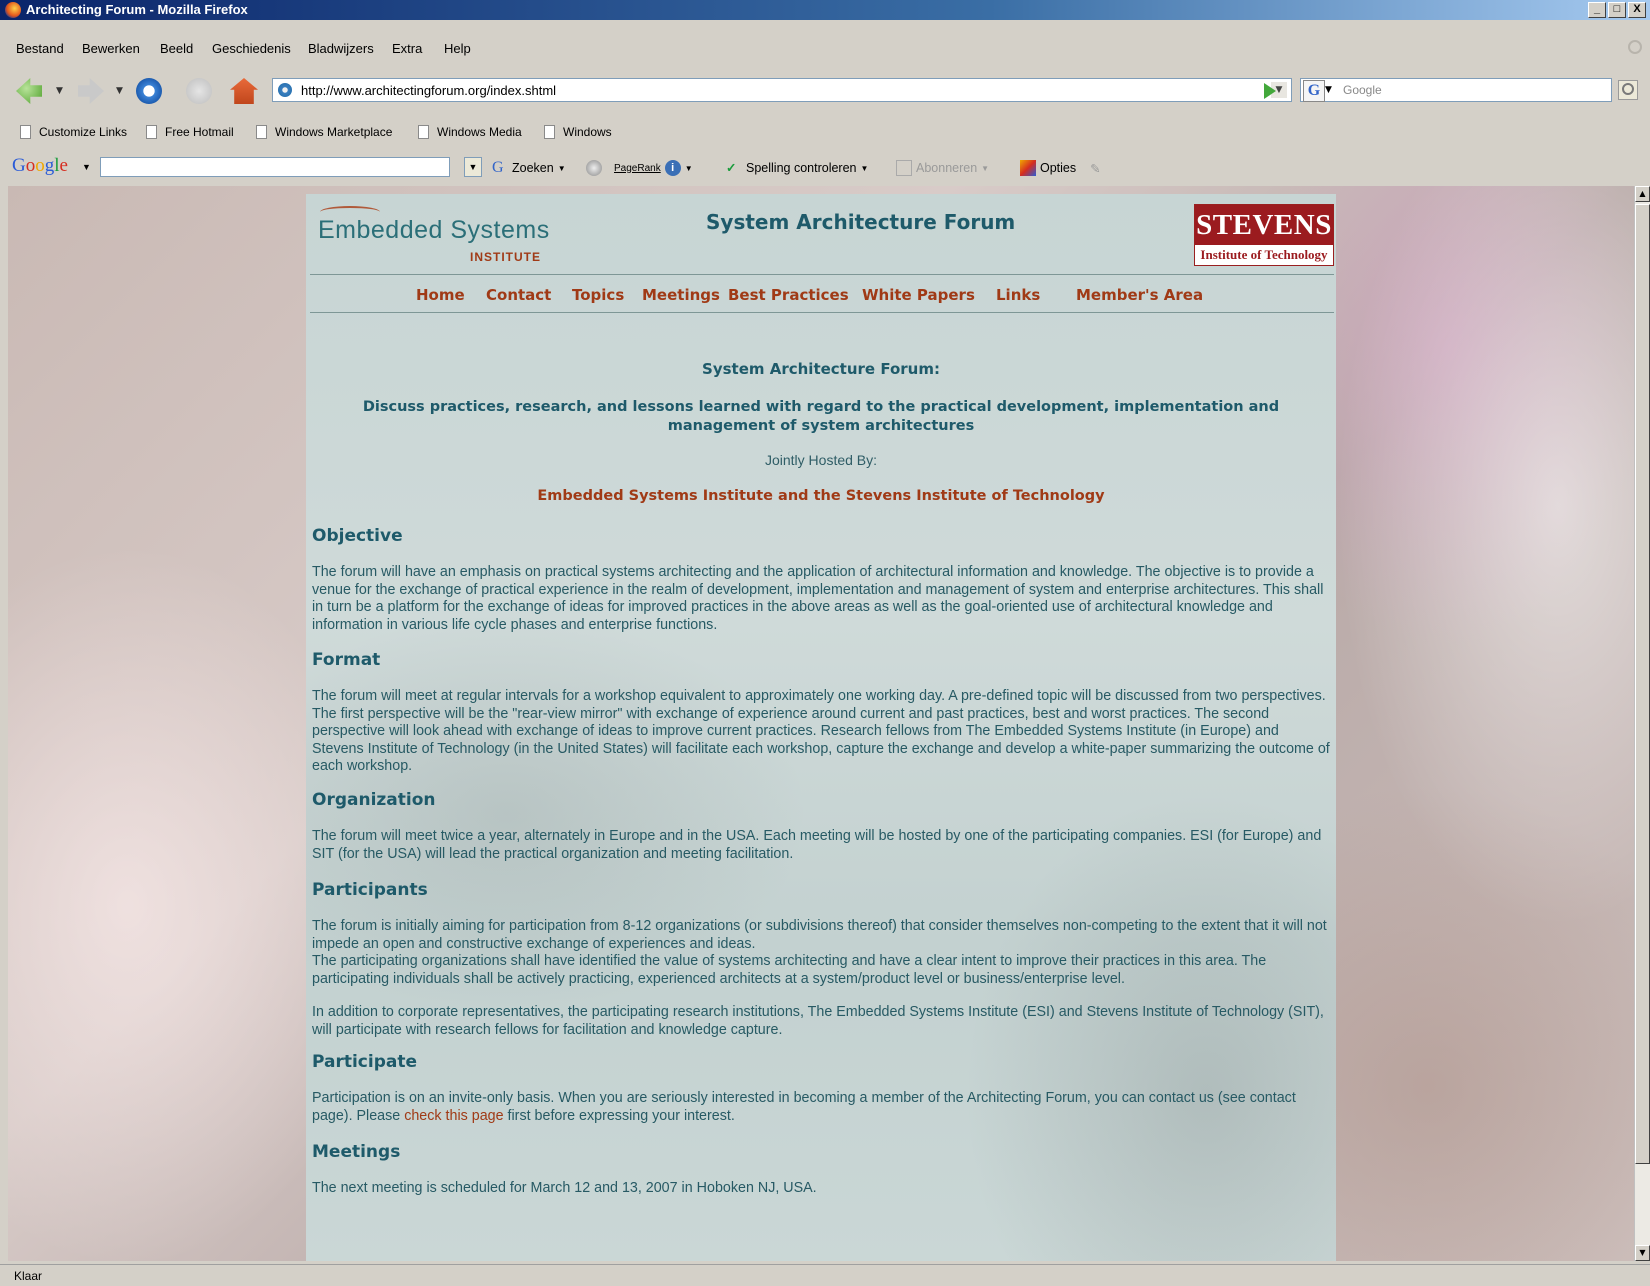  Describe the element at coordinates (681, 295) in the screenshot. I see `nav-meetings: Meetings` at that location.